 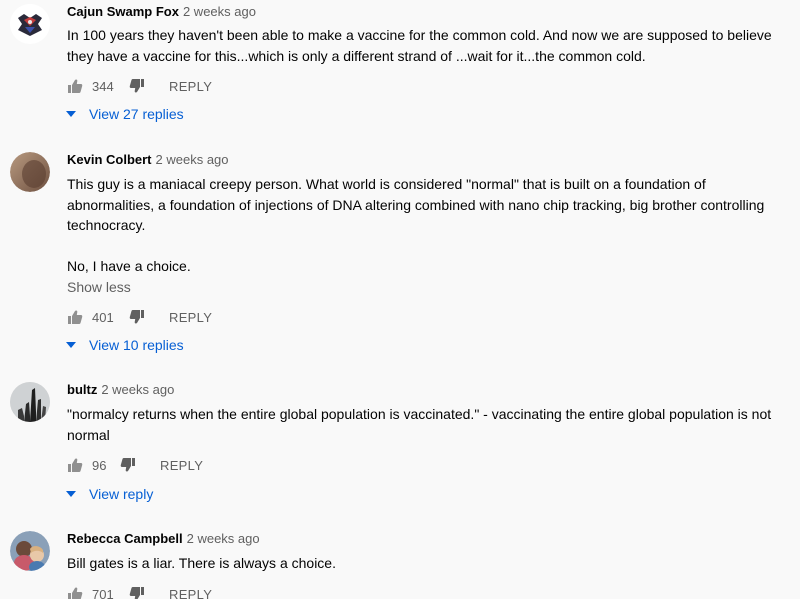 I want to click on comment-actions: 344 REPLY, so click(x=139, y=86).